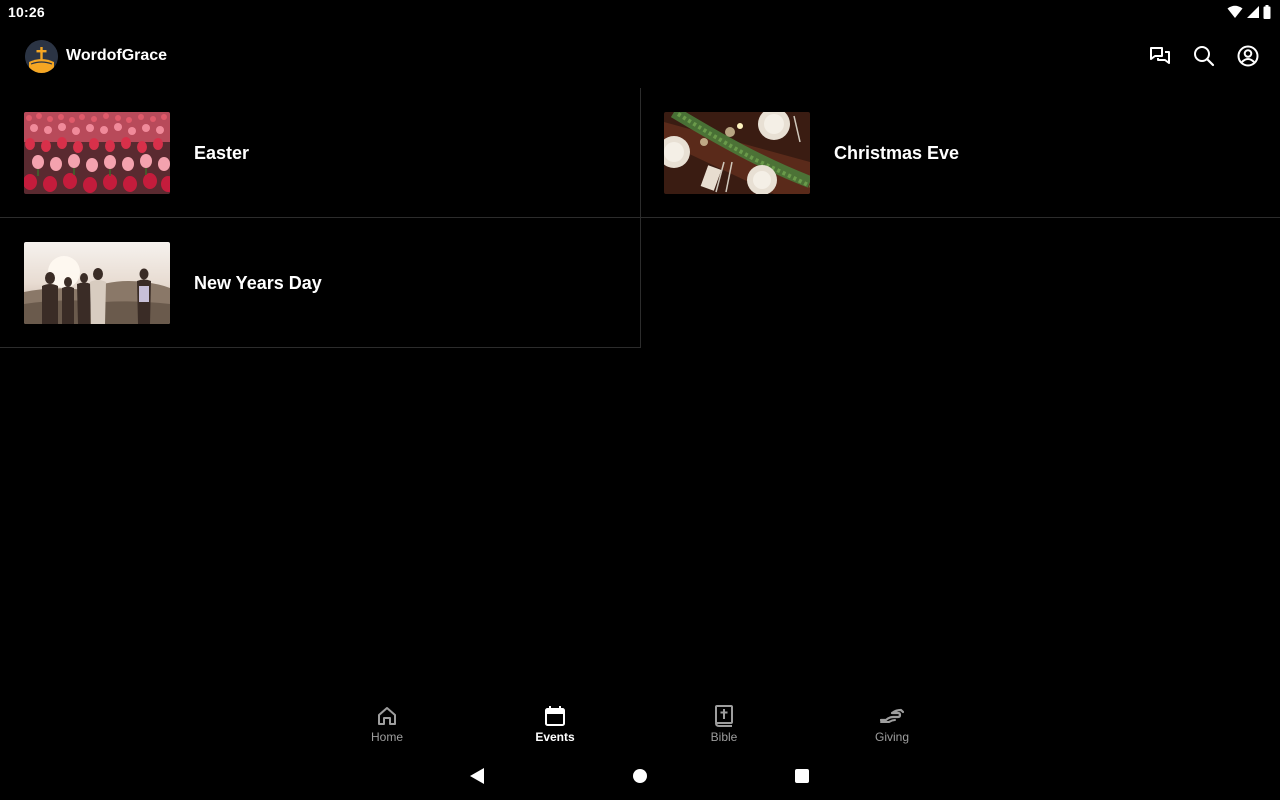  I want to click on event-card-new-years-day: New Years Day, so click(320, 283).